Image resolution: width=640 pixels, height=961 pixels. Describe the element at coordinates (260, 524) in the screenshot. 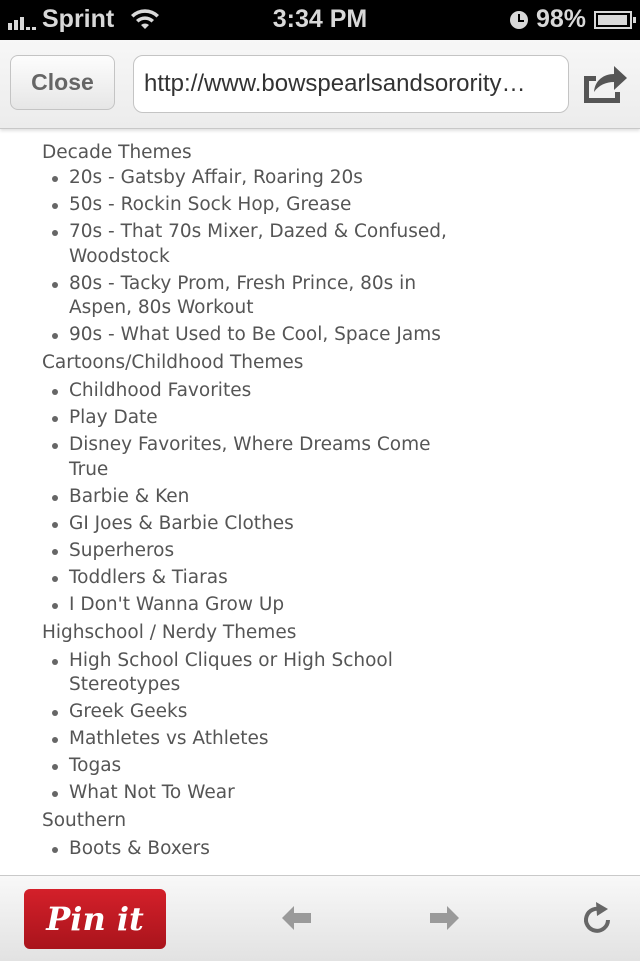

I see `list-item: GI Joes & Barbie Clothes` at that location.